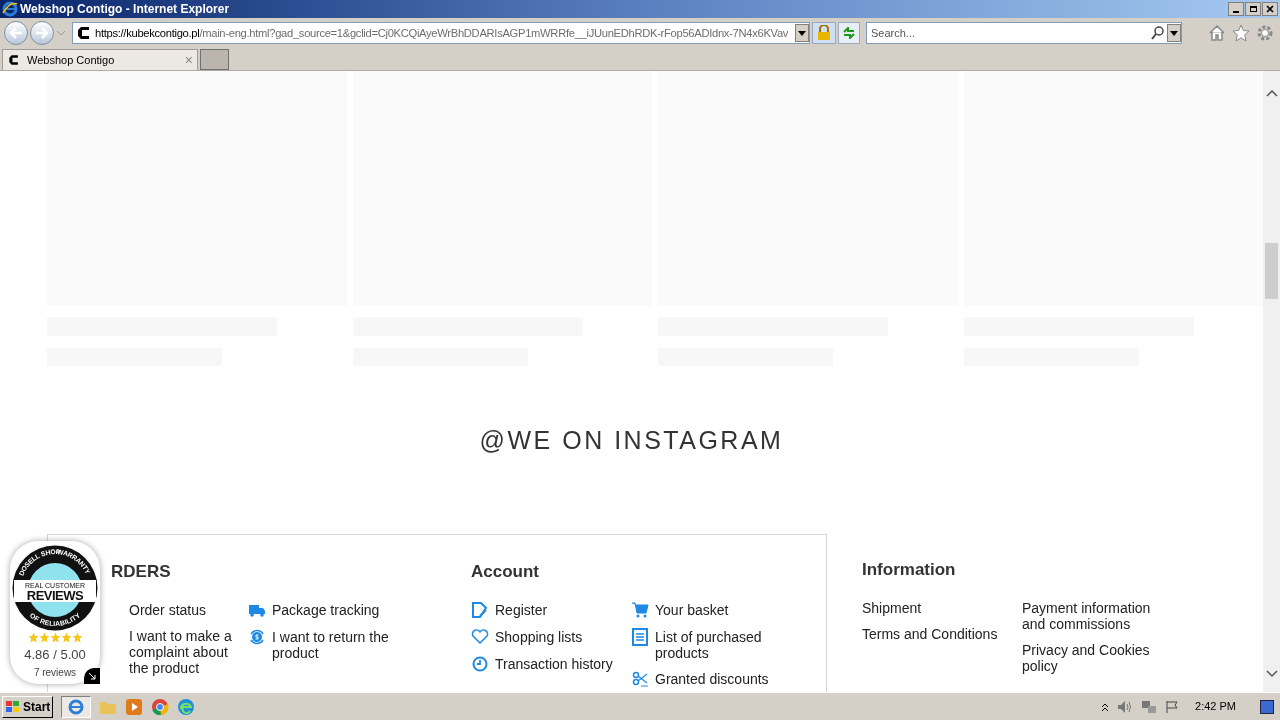 This screenshot has width=1280, height=720. Describe the element at coordinates (937, 633) in the screenshot. I see `footer-link: Terms and Conditions` at that location.